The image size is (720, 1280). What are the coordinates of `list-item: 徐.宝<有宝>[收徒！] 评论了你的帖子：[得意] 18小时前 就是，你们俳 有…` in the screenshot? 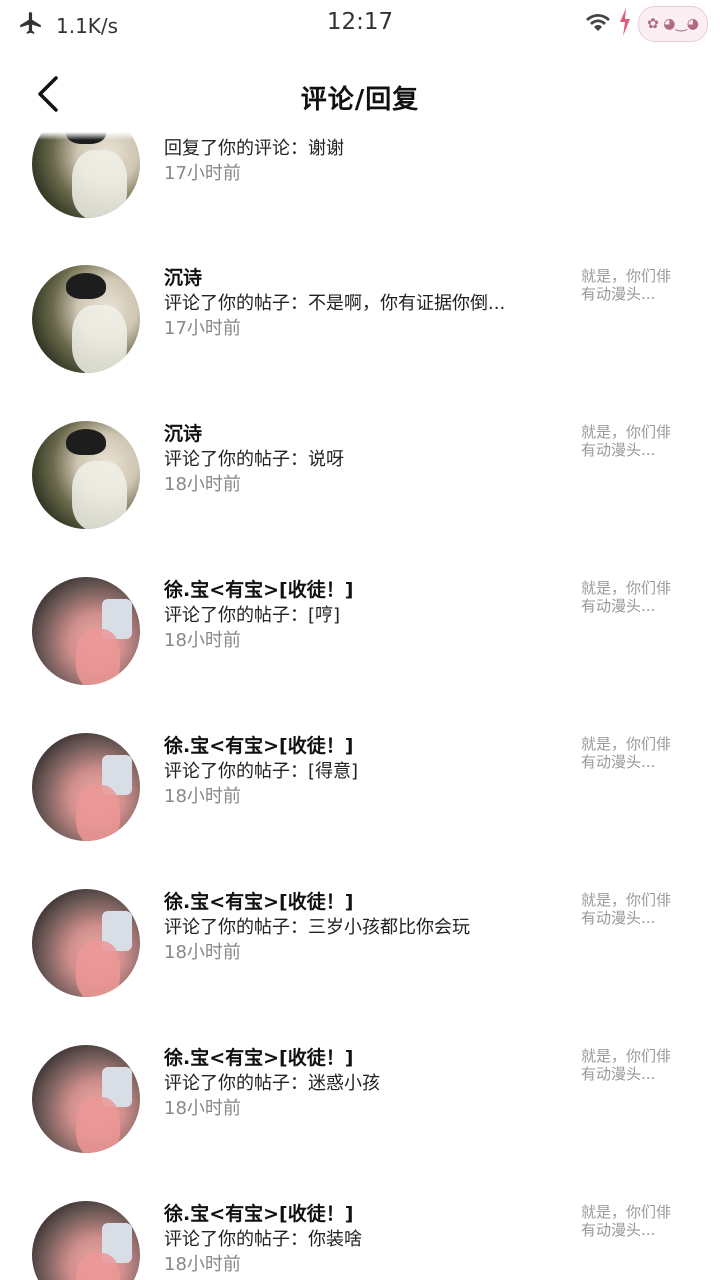 It's located at (360, 811).